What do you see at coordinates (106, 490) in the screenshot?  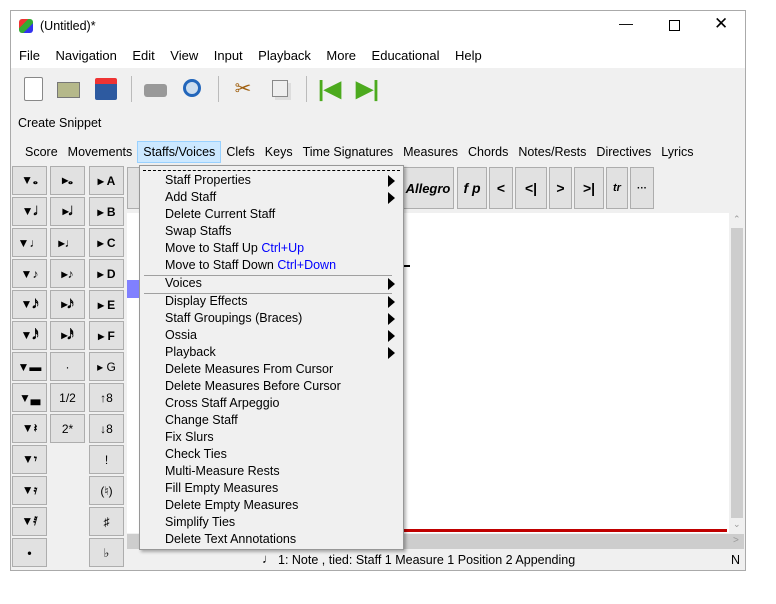 I see `palette-button: (♮)` at bounding box center [106, 490].